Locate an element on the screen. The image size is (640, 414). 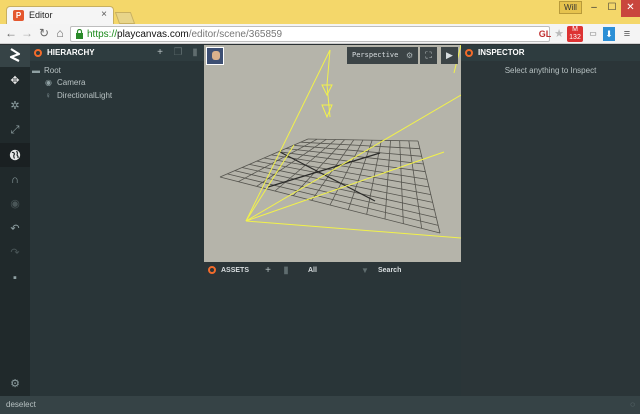
status-indicator-icon: ◌ is located at coordinates (632, 404).